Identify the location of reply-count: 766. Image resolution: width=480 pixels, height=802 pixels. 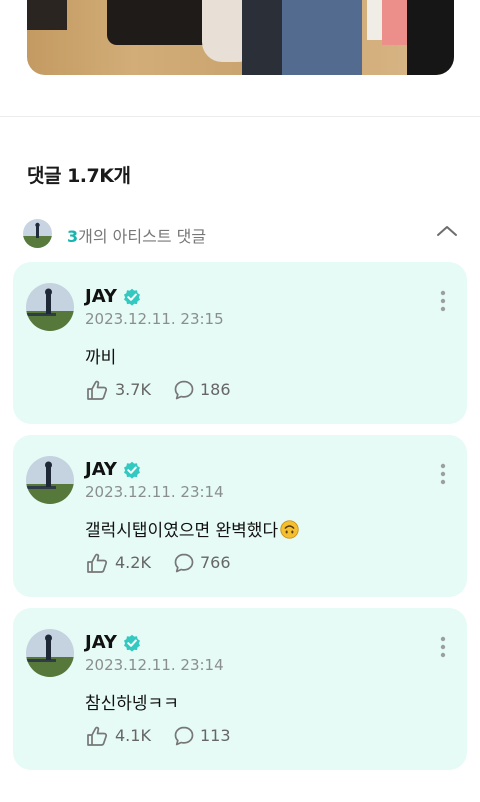
(215, 562).